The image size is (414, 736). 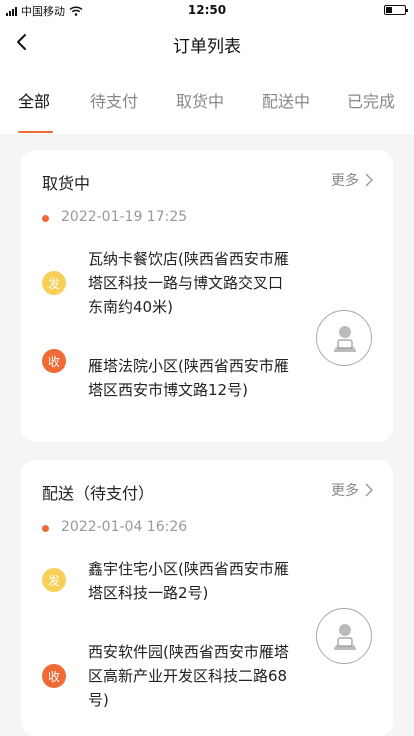 I want to click on order-status: 配送（待支付）, so click(x=98, y=493).